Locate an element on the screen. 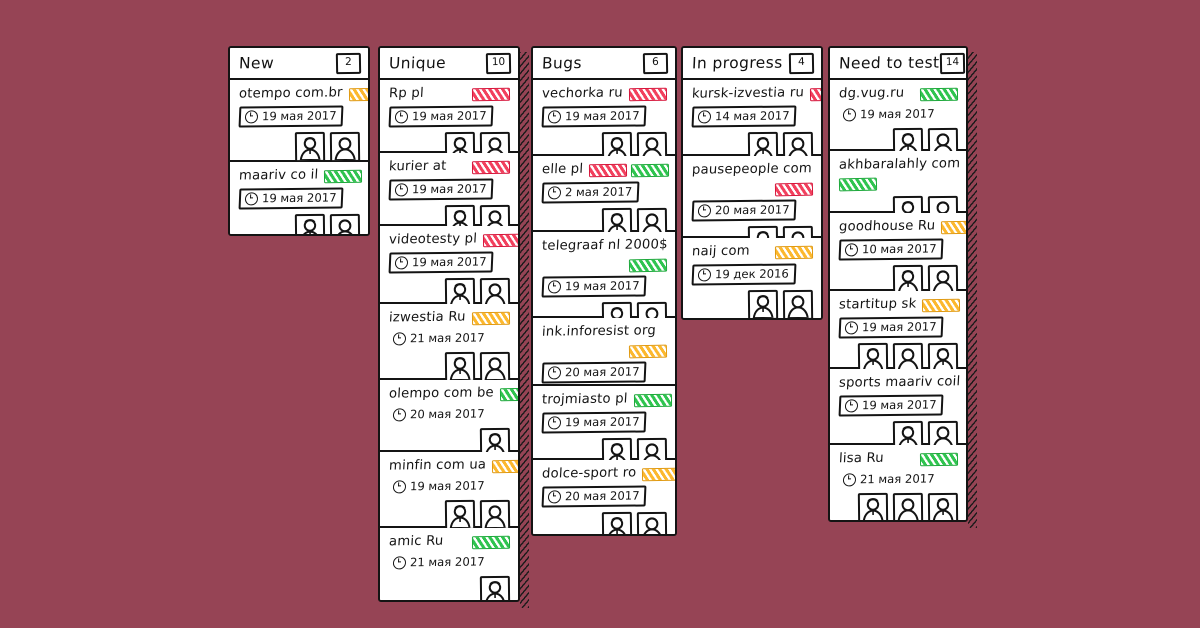  kanban-card: kurier at 19 мая 2017 is located at coordinates (449, 194).